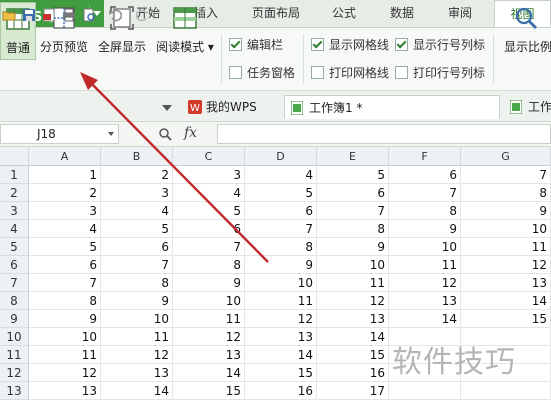 This screenshot has height=403, width=551. I want to click on formula-input, so click(384, 134).